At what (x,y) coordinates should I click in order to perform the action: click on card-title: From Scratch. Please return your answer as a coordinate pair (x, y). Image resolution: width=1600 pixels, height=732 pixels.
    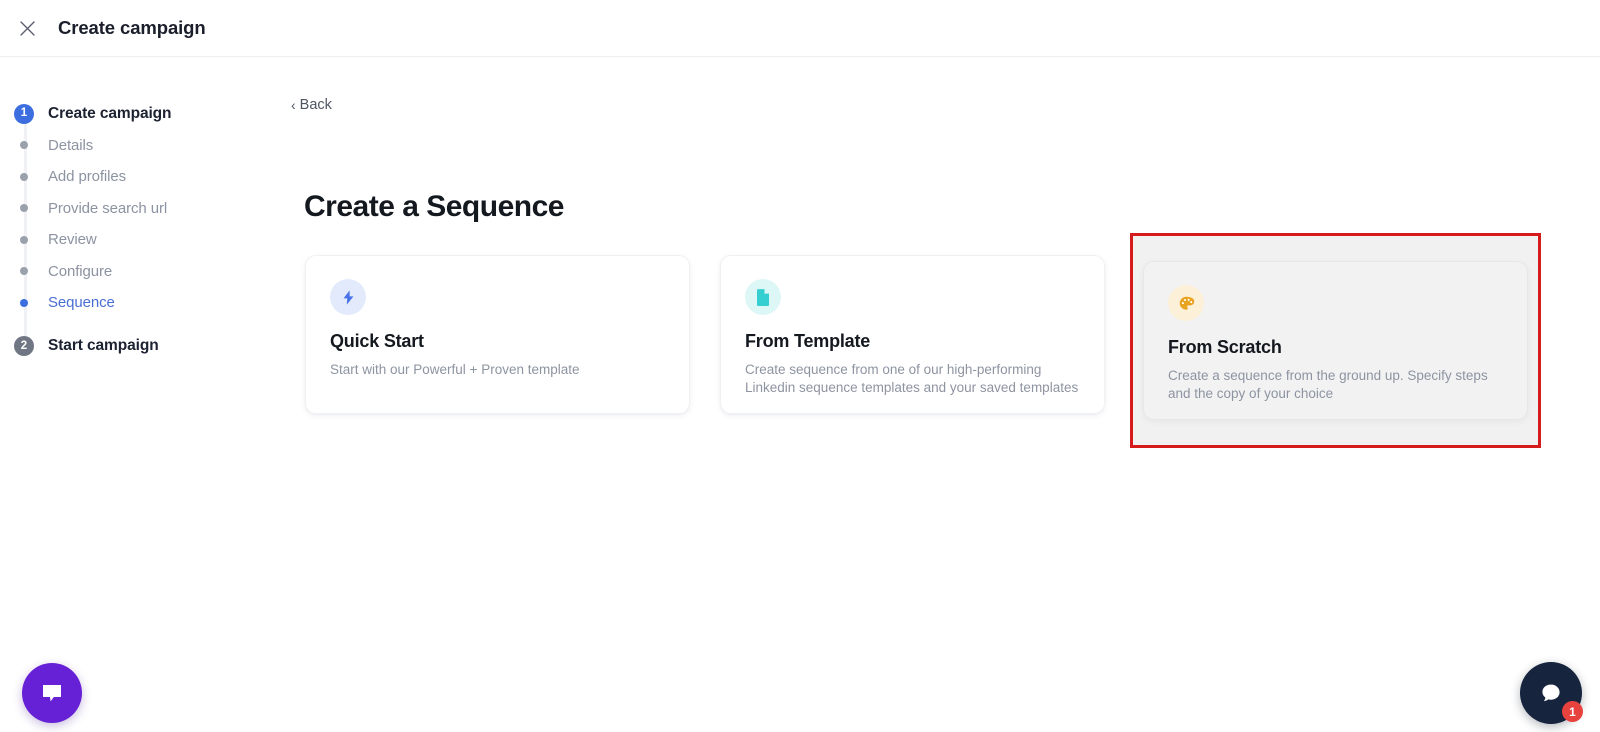
    Looking at the image, I should click on (1225, 347).